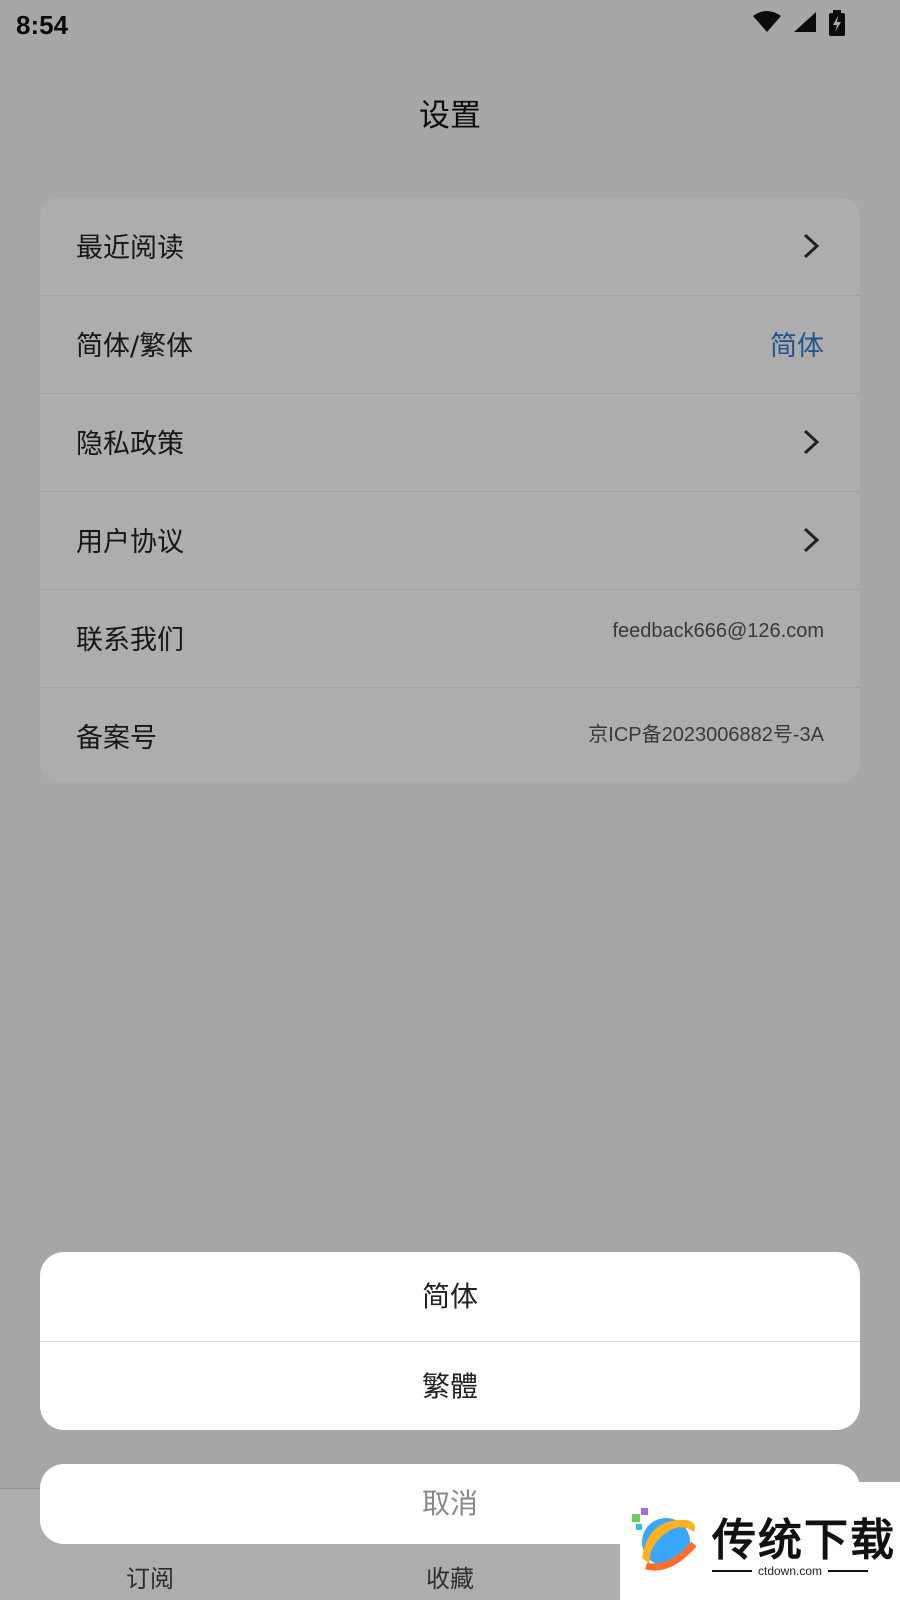  I want to click on watermark-title: 传统下载, so click(804, 1540).